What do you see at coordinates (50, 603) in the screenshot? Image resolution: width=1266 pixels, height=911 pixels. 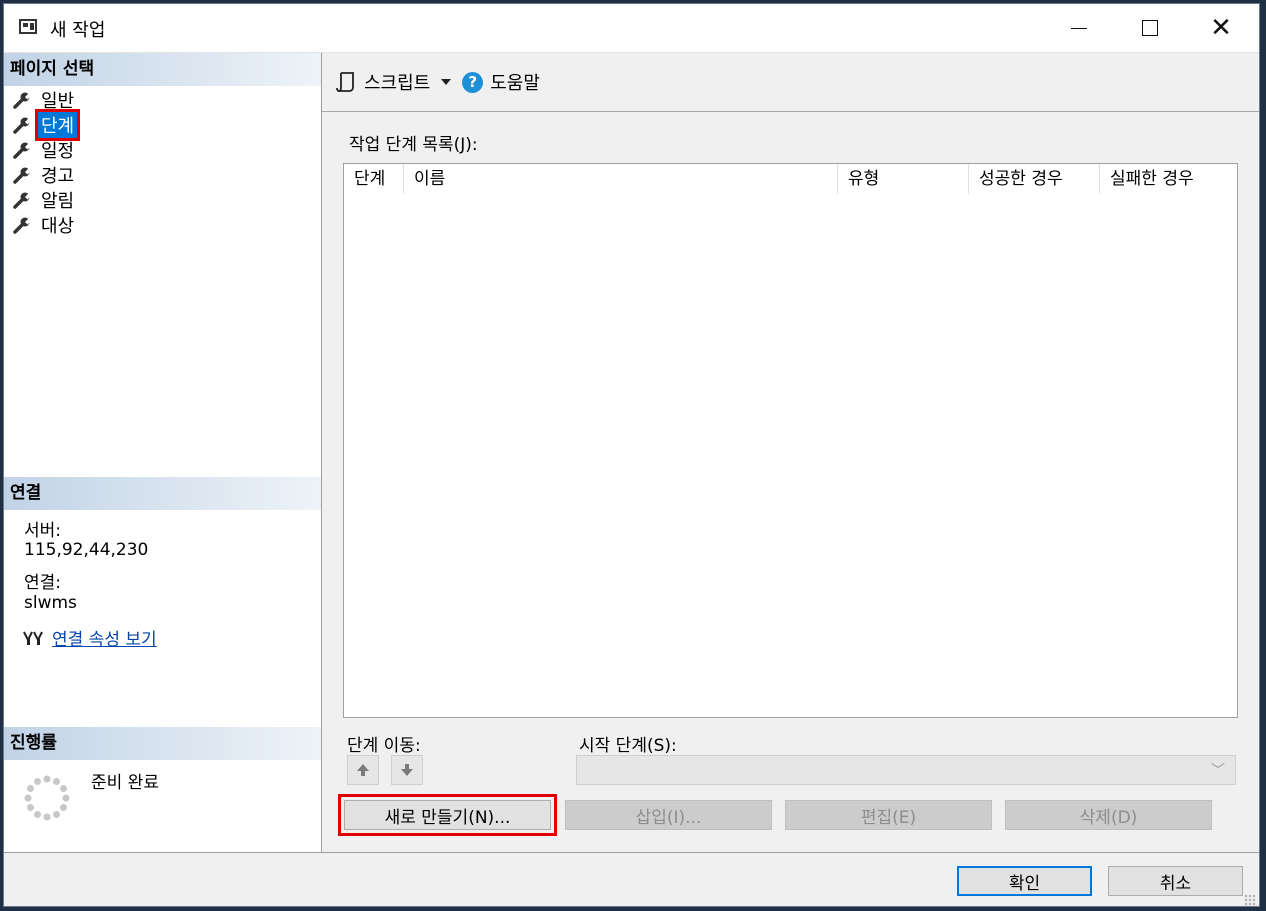 I see `connection-value: slwms` at bounding box center [50, 603].